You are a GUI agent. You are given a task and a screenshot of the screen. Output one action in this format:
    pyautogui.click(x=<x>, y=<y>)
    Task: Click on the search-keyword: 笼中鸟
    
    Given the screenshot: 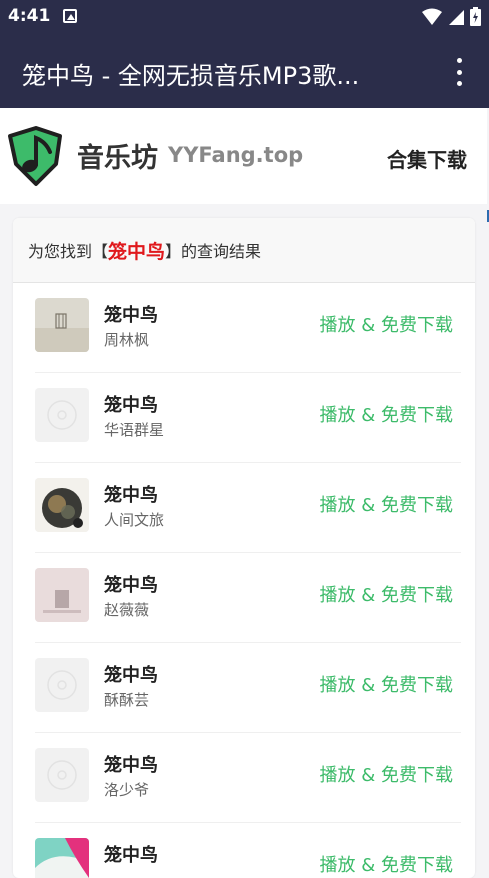 What is the action you would take?
    pyautogui.click(x=137, y=251)
    